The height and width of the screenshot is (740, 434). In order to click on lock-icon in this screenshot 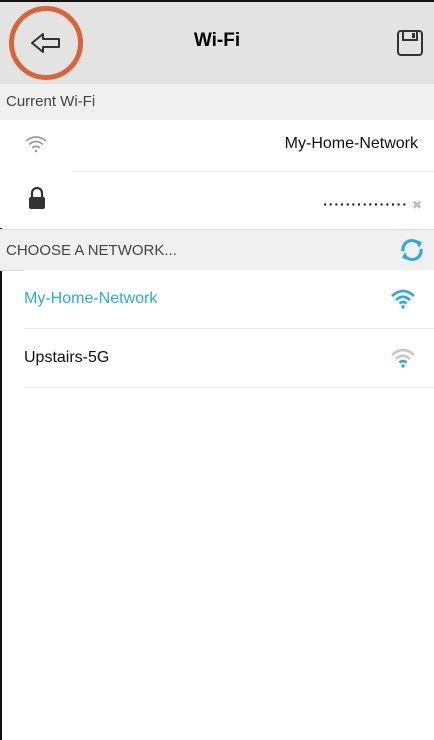, I will do `click(37, 197)`.